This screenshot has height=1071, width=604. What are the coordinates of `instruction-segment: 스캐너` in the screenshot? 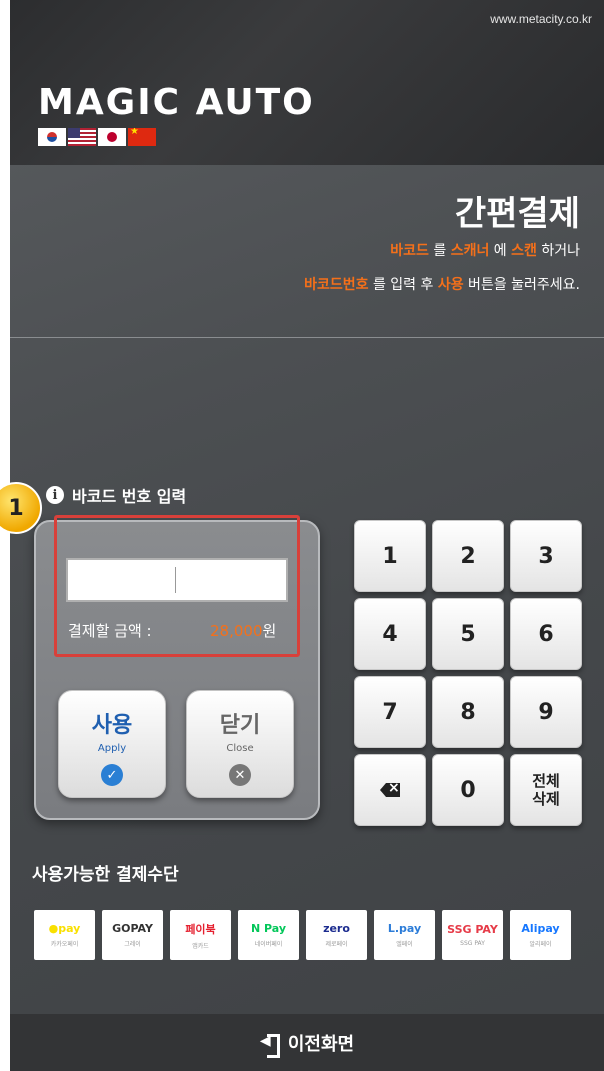 It's located at (470, 251).